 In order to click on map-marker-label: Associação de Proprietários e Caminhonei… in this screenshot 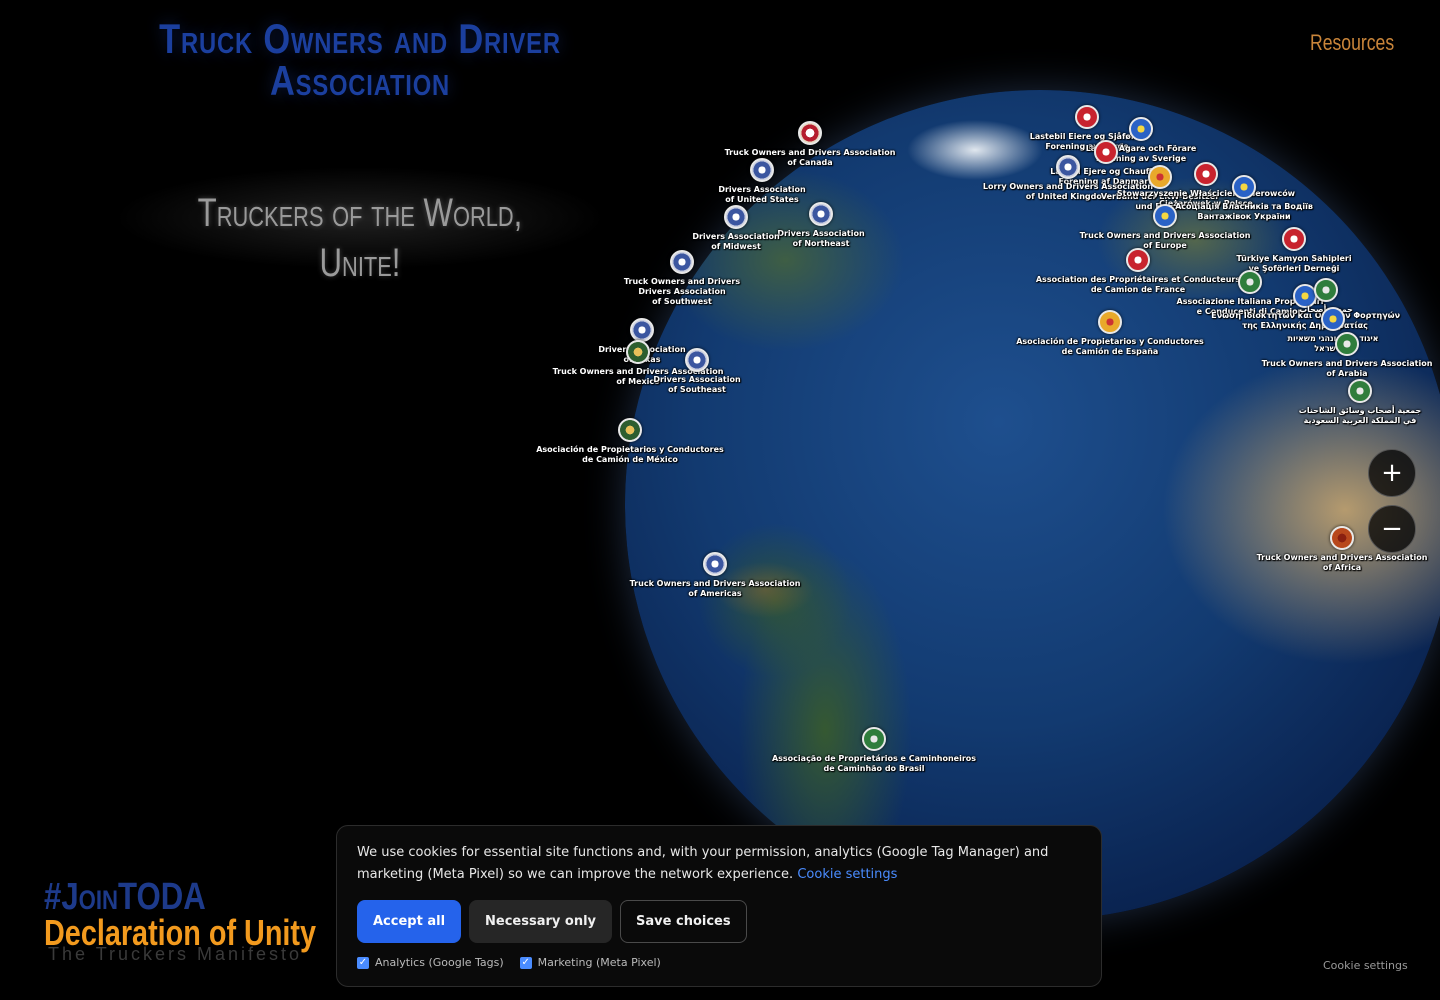, I will do `click(874, 764)`.